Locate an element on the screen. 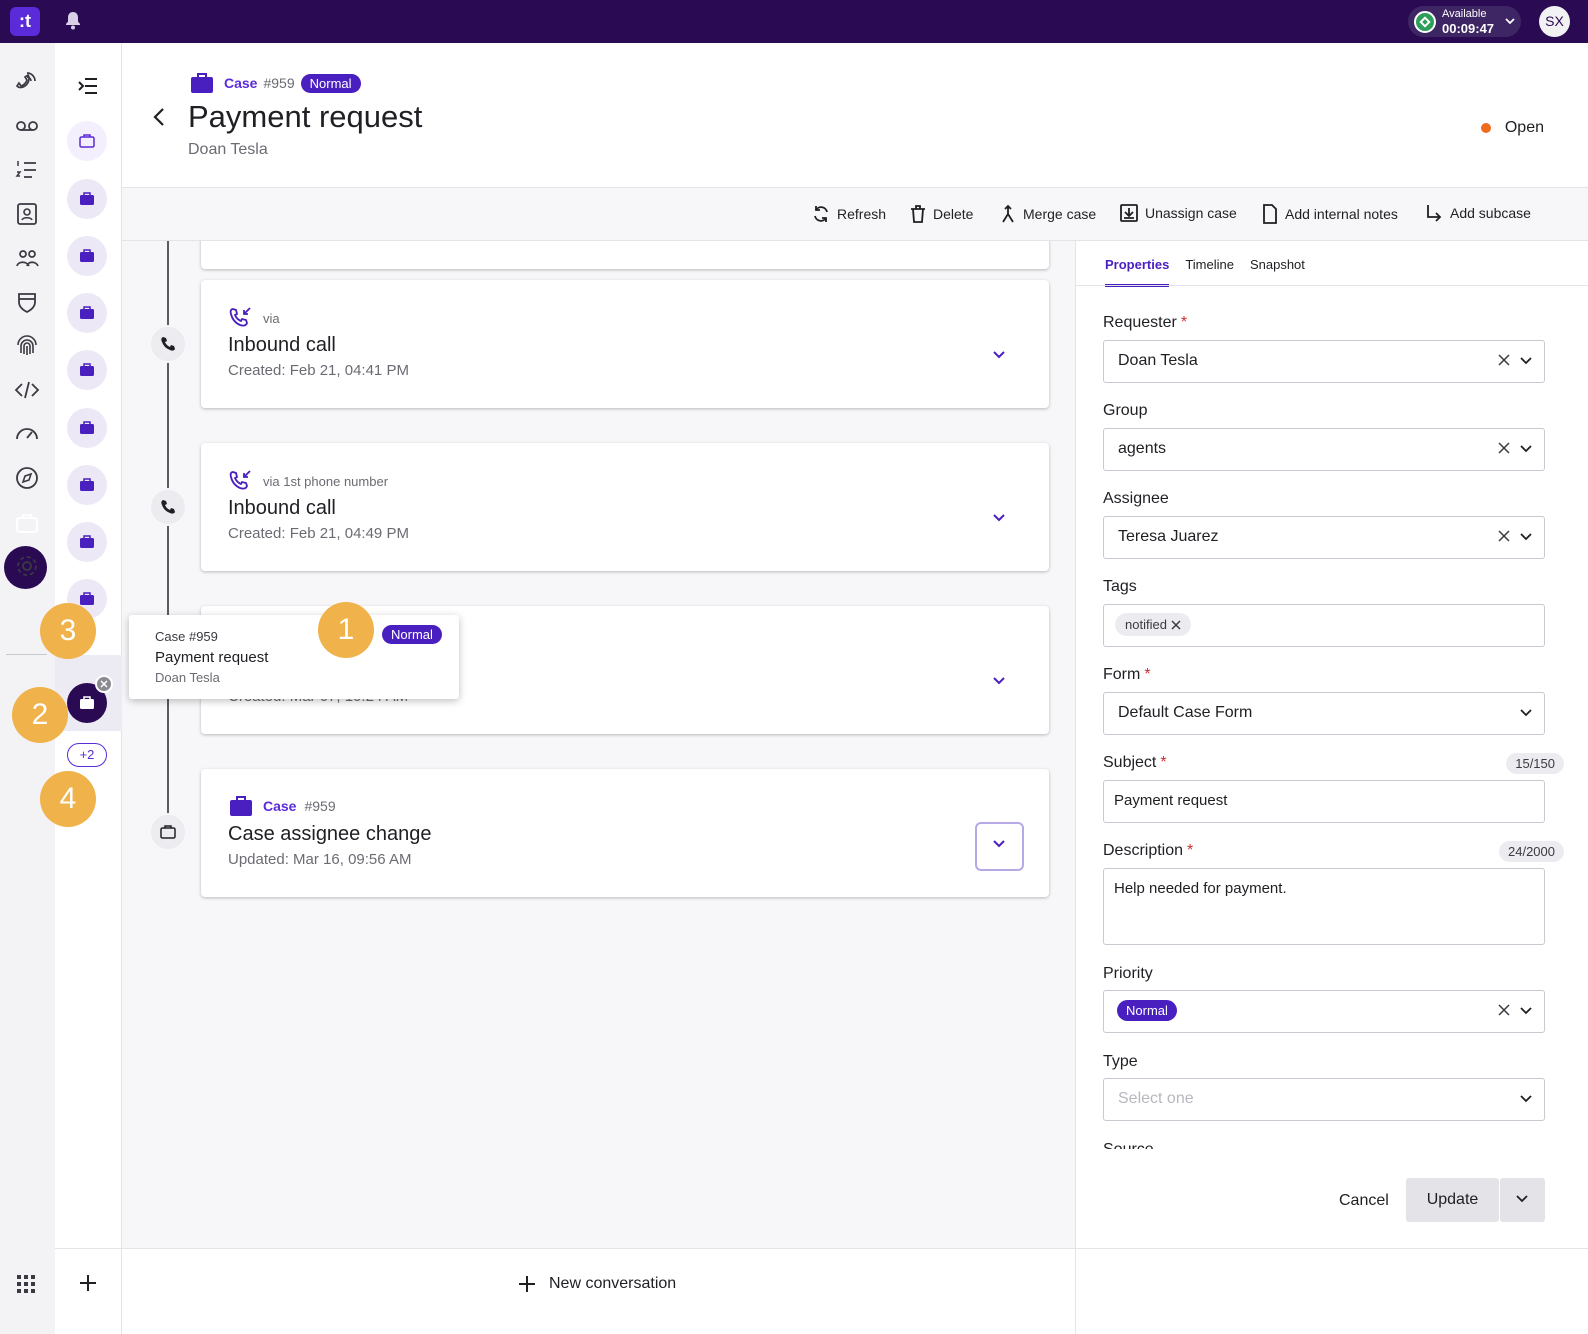 The height and width of the screenshot is (1334, 1588). form-select: Default Case Form is located at coordinates (1324, 713).